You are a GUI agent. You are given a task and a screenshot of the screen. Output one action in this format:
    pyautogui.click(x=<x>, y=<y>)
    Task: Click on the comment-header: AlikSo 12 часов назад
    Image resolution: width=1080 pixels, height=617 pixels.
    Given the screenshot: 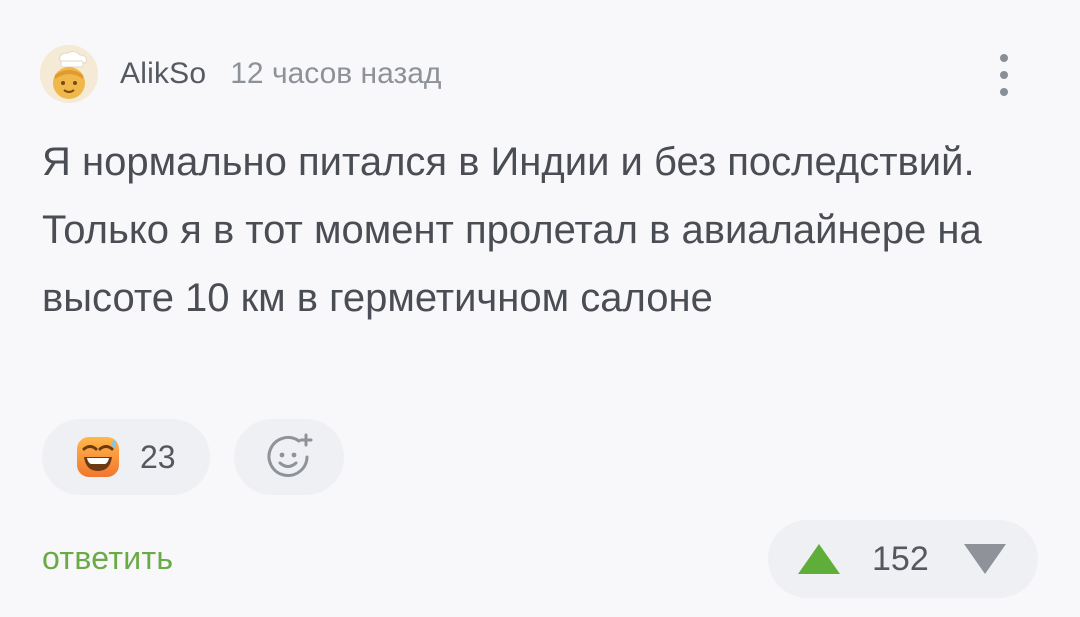 What is the action you would take?
    pyautogui.click(x=240, y=74)
    